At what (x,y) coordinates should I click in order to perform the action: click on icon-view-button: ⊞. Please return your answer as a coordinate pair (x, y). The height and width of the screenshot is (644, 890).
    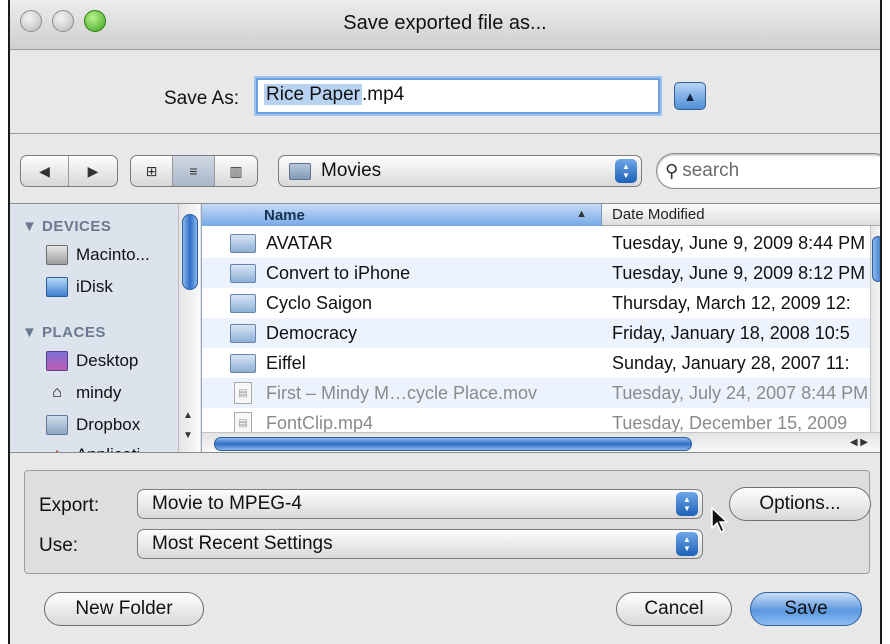
    Looking at the image, I should click on (152, 171).